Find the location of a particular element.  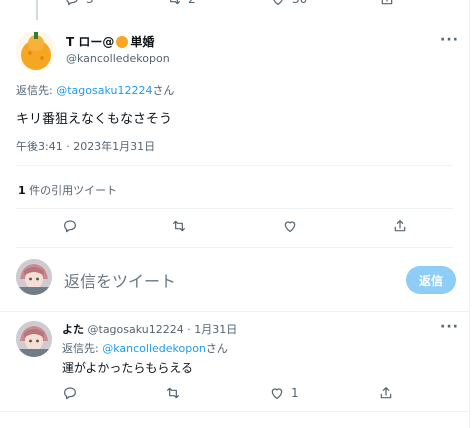

like-action is located at coordinates (290, 226).